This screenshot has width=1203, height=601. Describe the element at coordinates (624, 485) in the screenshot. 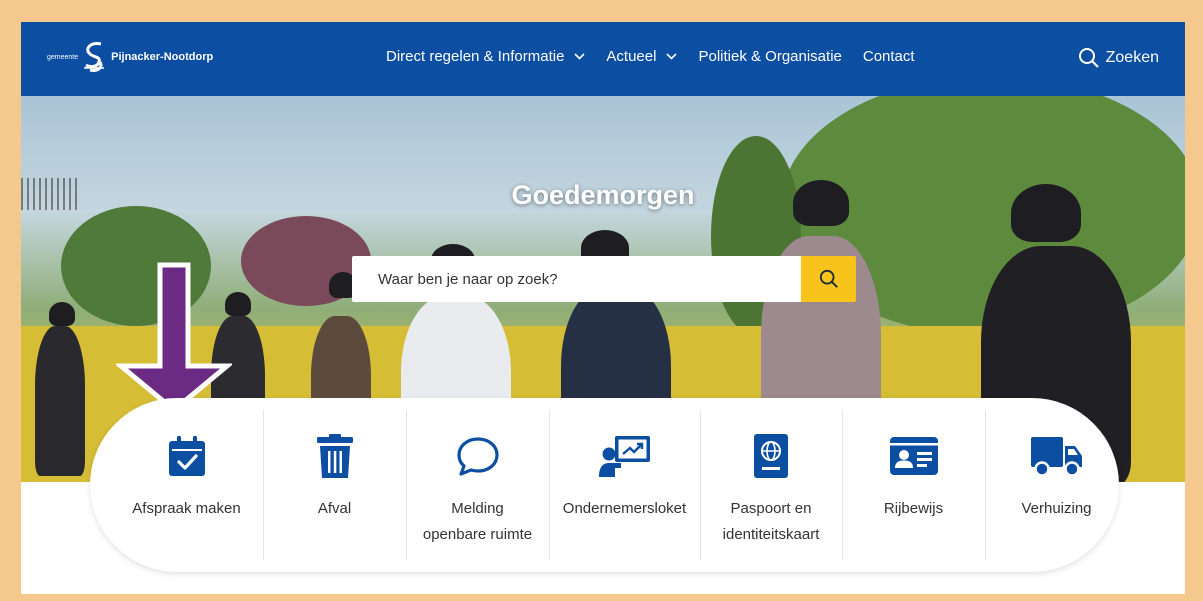

I see `tile-ondernemersloket: Ondernemersloket` at that location.